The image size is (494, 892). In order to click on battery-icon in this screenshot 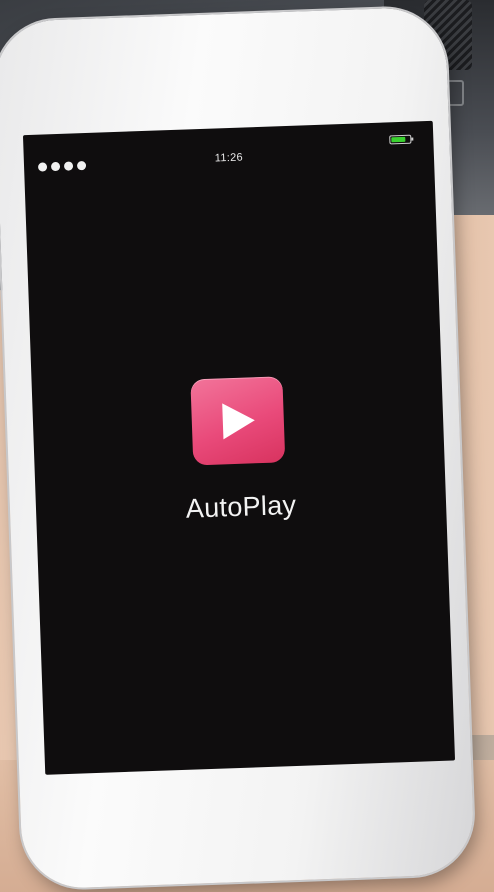, I will do `click(401, 139)`.